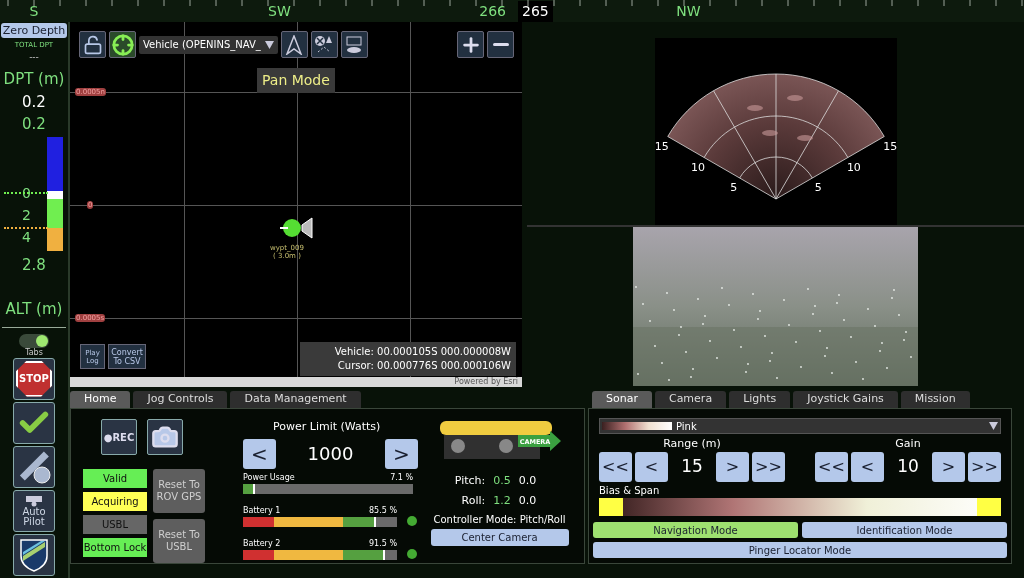  What do you see at coordinates (499, 520) in the screenshot?
I see `controller-mode: Controller Mode: Pitch/Roll` at bounding box center [499, 520].